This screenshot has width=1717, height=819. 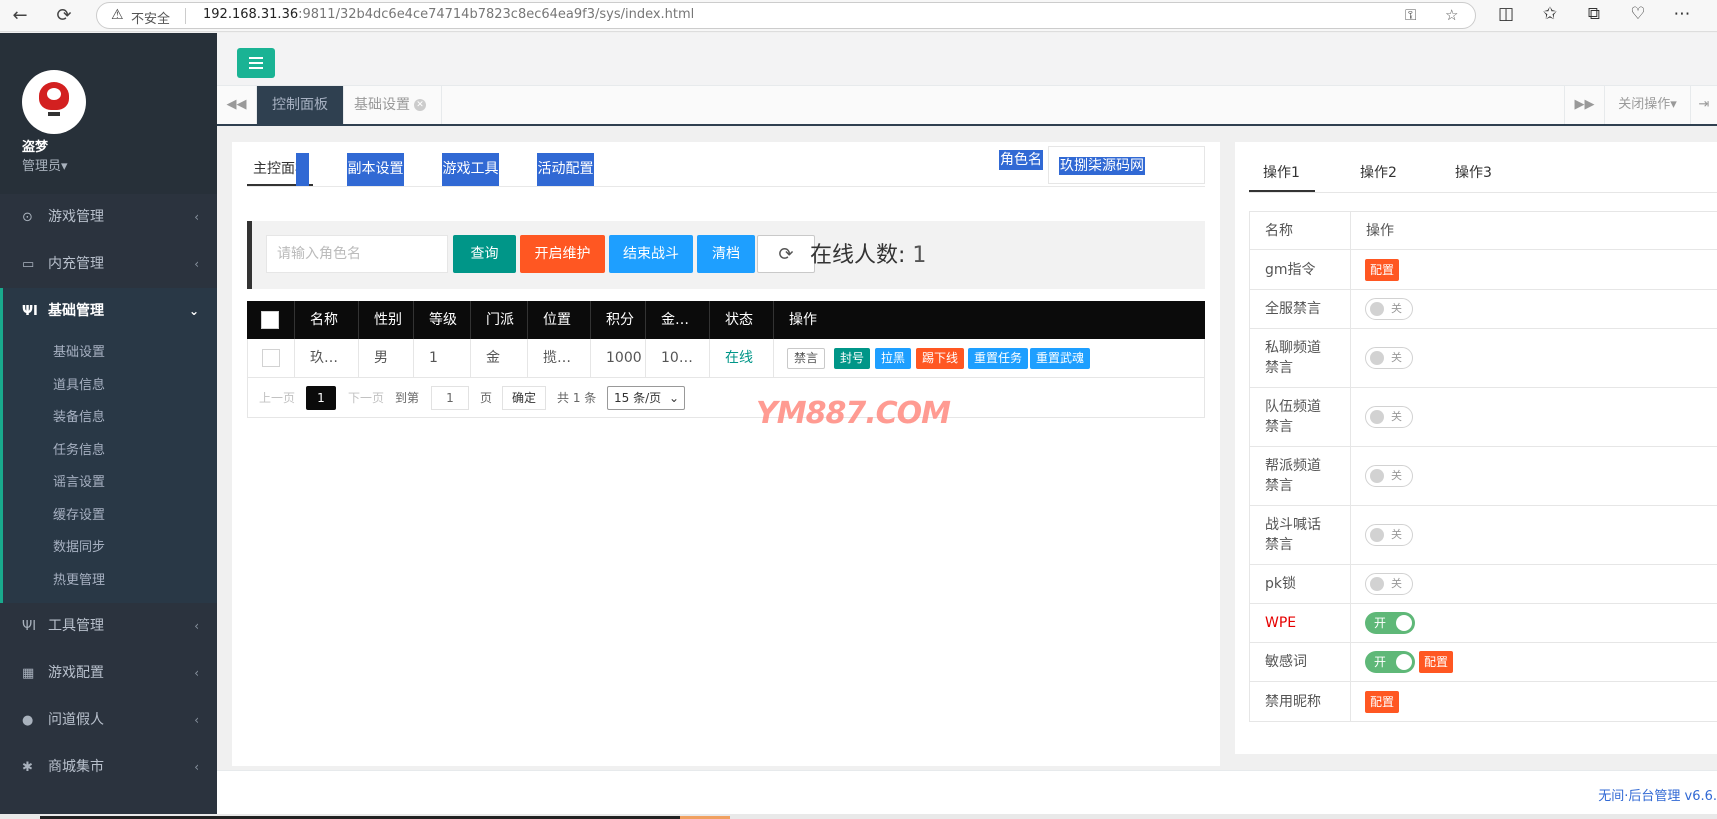 What do you see at coordinates (1584, 105) in the screenshot?
I see `tabs-scroll-right-icon: ▶▶` at bounding box center [1584, 105].